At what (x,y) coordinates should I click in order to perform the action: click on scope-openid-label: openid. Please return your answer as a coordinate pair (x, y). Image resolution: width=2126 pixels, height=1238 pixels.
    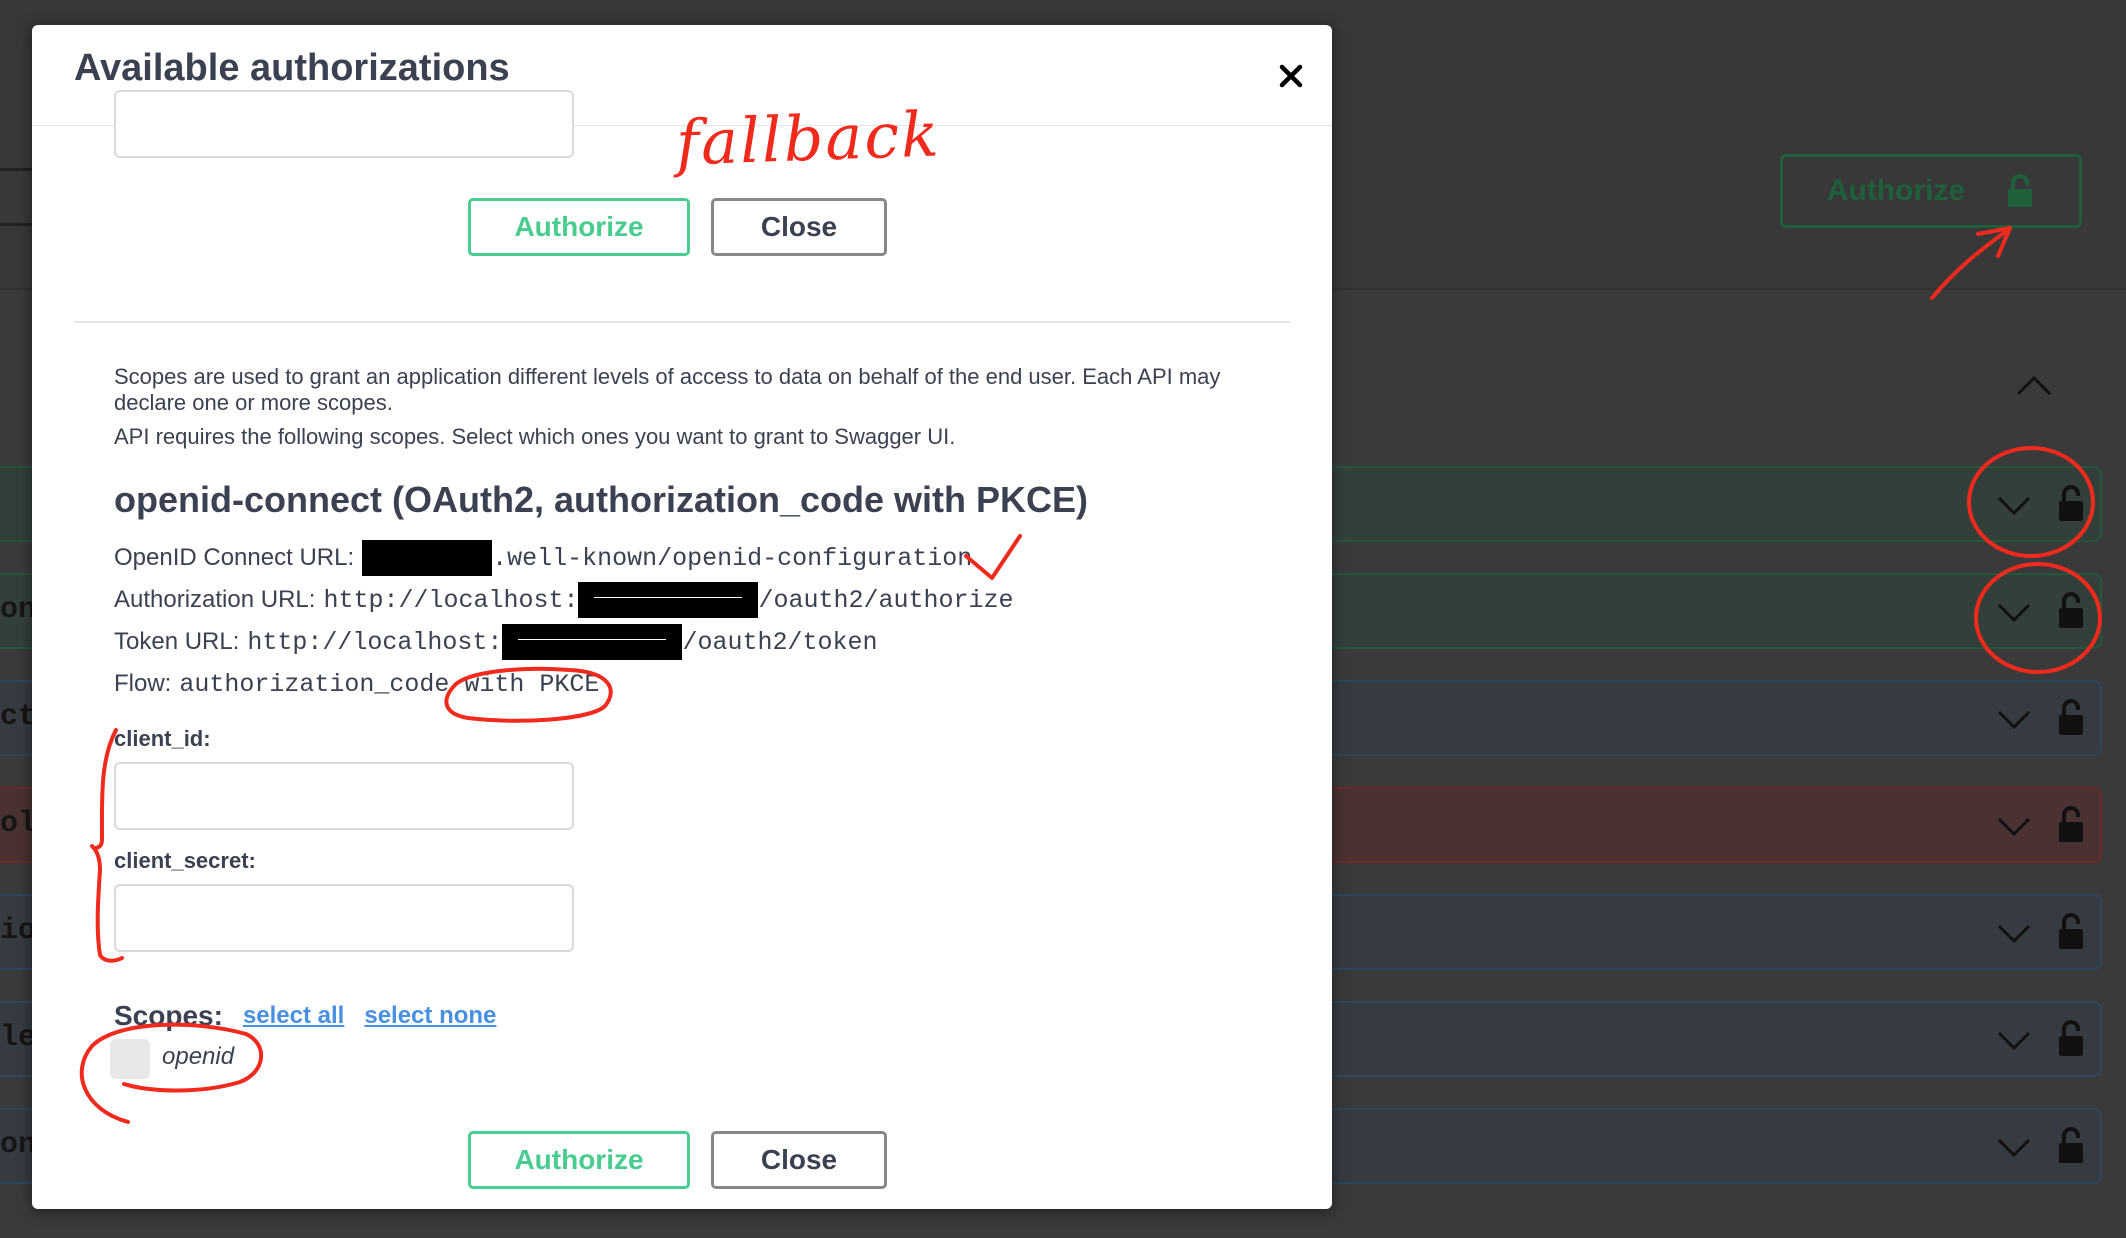
    Looking at the image, I should click on (198, 1056).